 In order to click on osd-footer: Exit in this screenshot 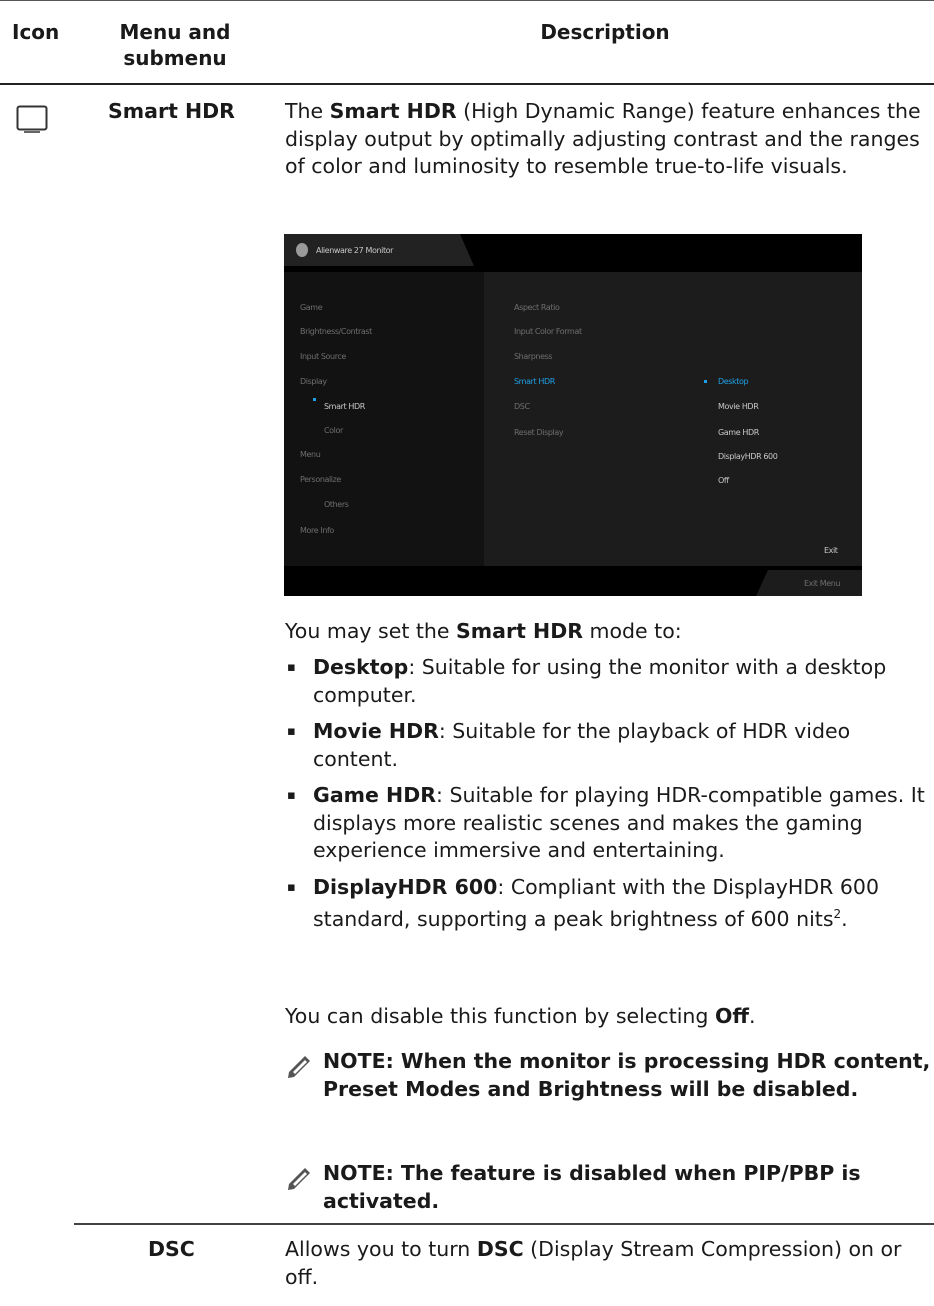, I will do `click(831, 550)`.